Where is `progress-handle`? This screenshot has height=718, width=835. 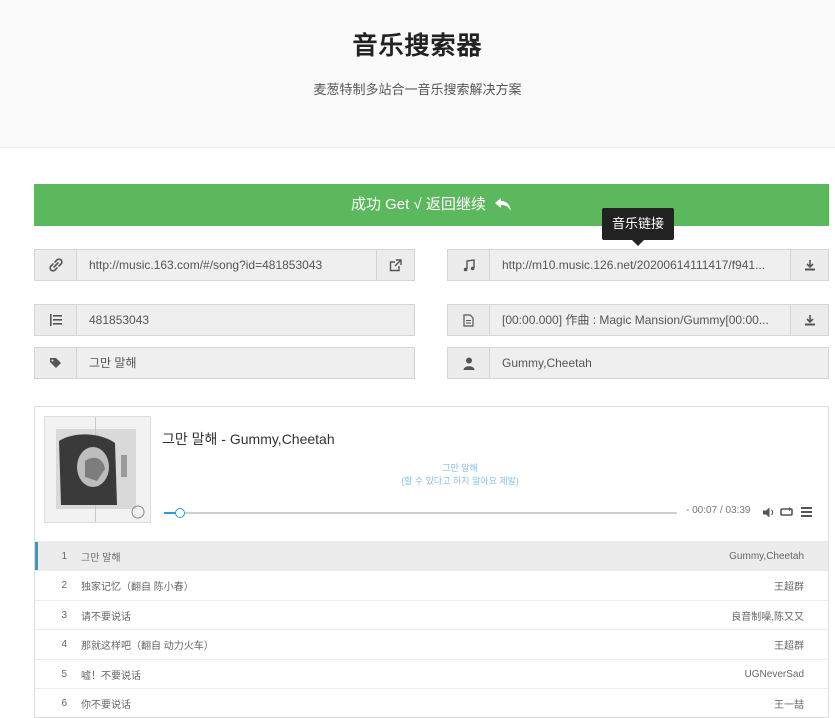
progress-handle is located at coordinates (180, 513).